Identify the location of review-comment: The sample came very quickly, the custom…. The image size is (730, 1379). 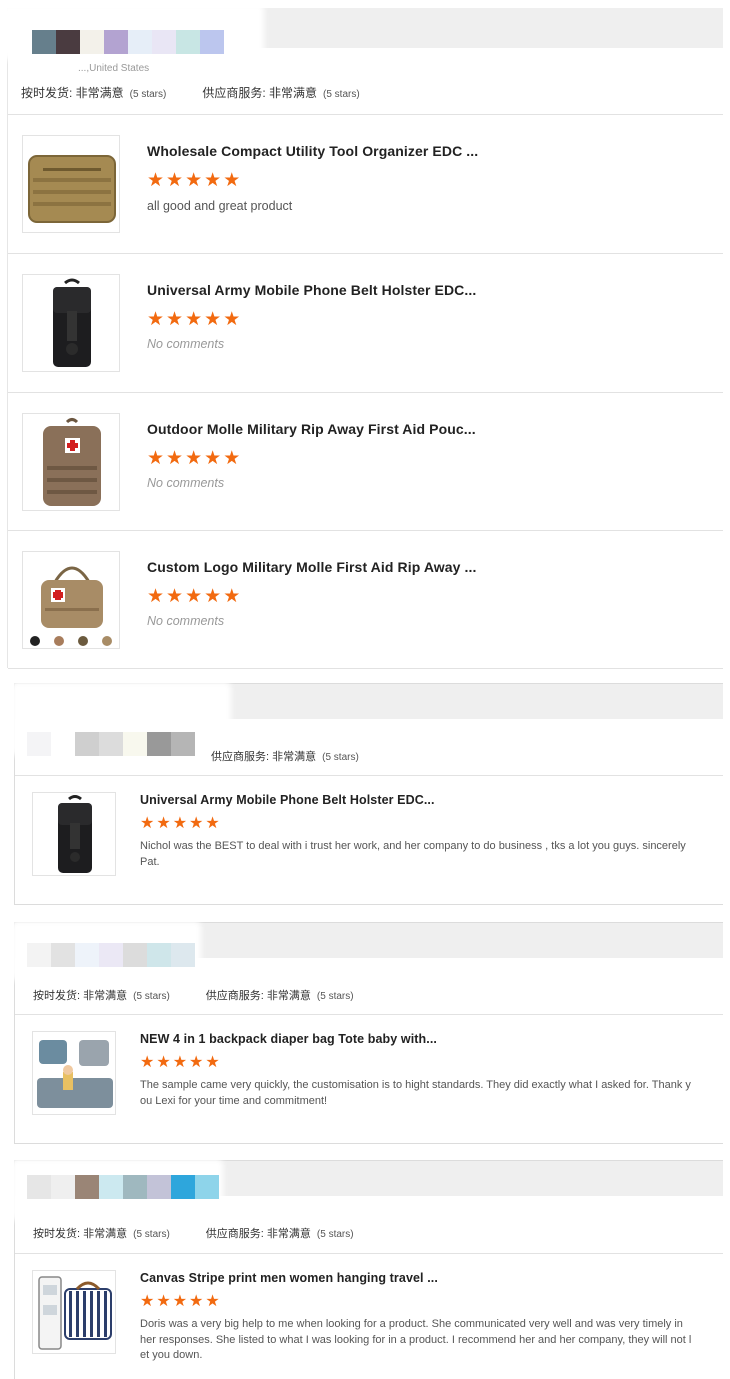
(415, 1093).